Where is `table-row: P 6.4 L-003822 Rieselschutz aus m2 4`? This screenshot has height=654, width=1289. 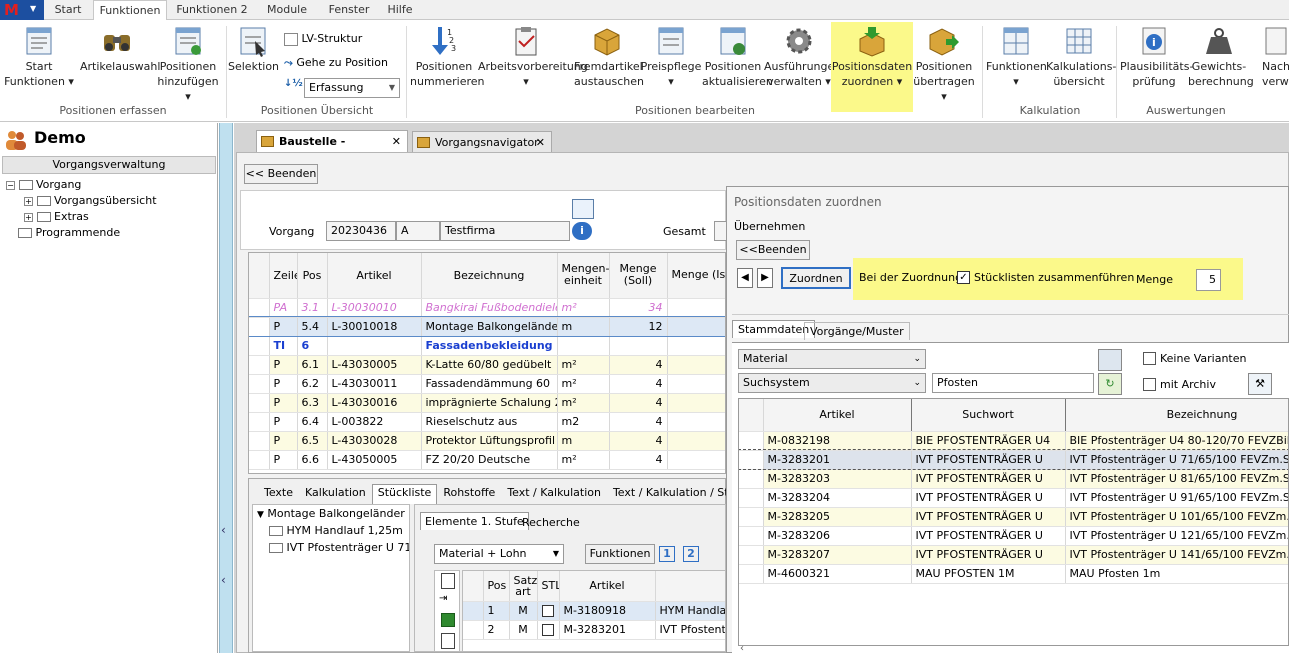
table-row: P 6.4 L-003822 Rieselschutz aus m2 4 is located at coordinates (487, 422).